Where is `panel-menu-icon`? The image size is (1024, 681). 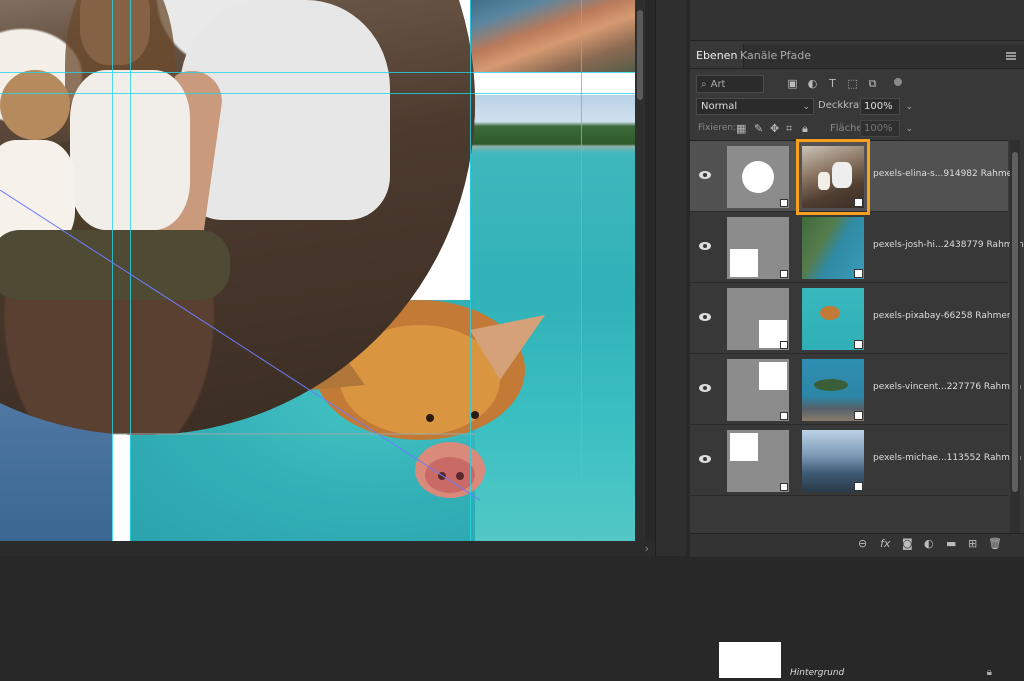 panel-menu-icon is located at coordinates (1011, 56).